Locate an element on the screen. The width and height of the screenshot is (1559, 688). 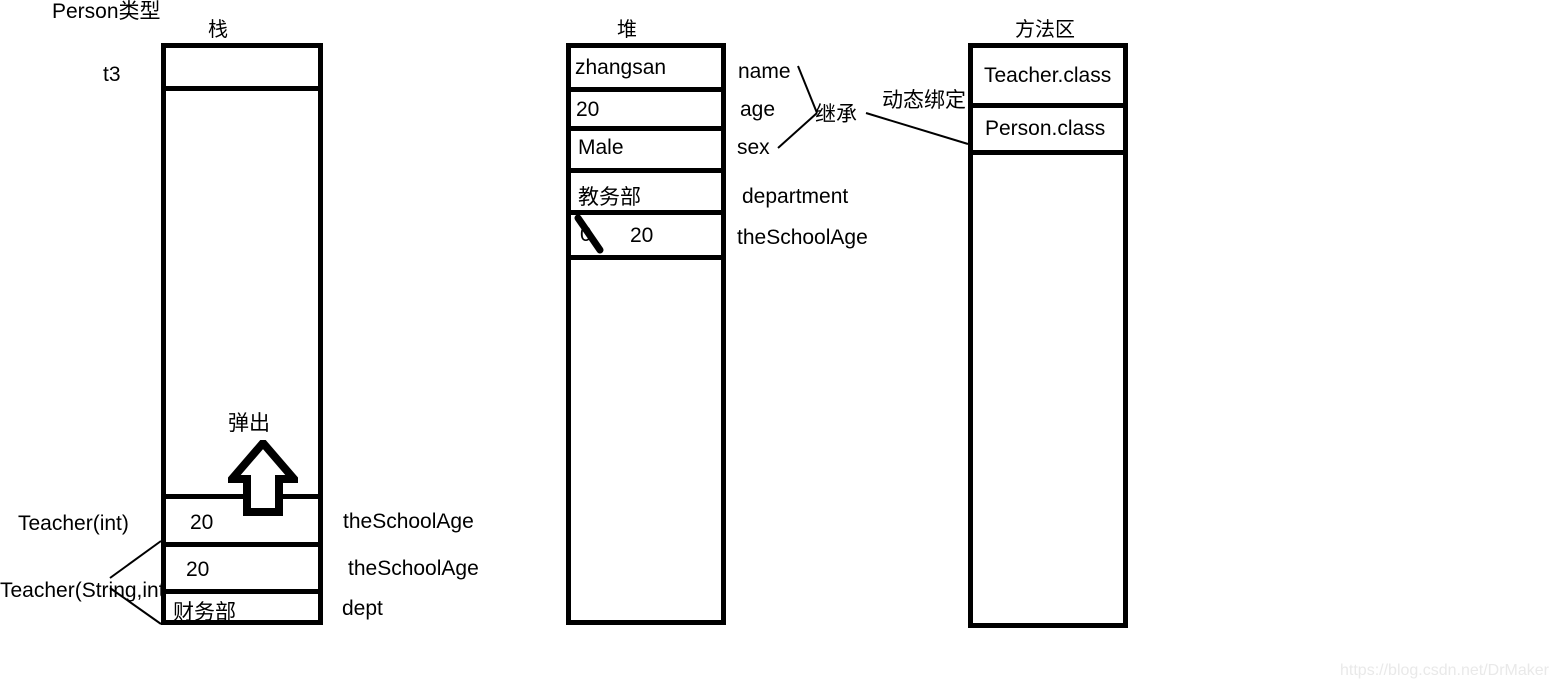
stack-row-annotation: dept is located at coordinates (362, 608).